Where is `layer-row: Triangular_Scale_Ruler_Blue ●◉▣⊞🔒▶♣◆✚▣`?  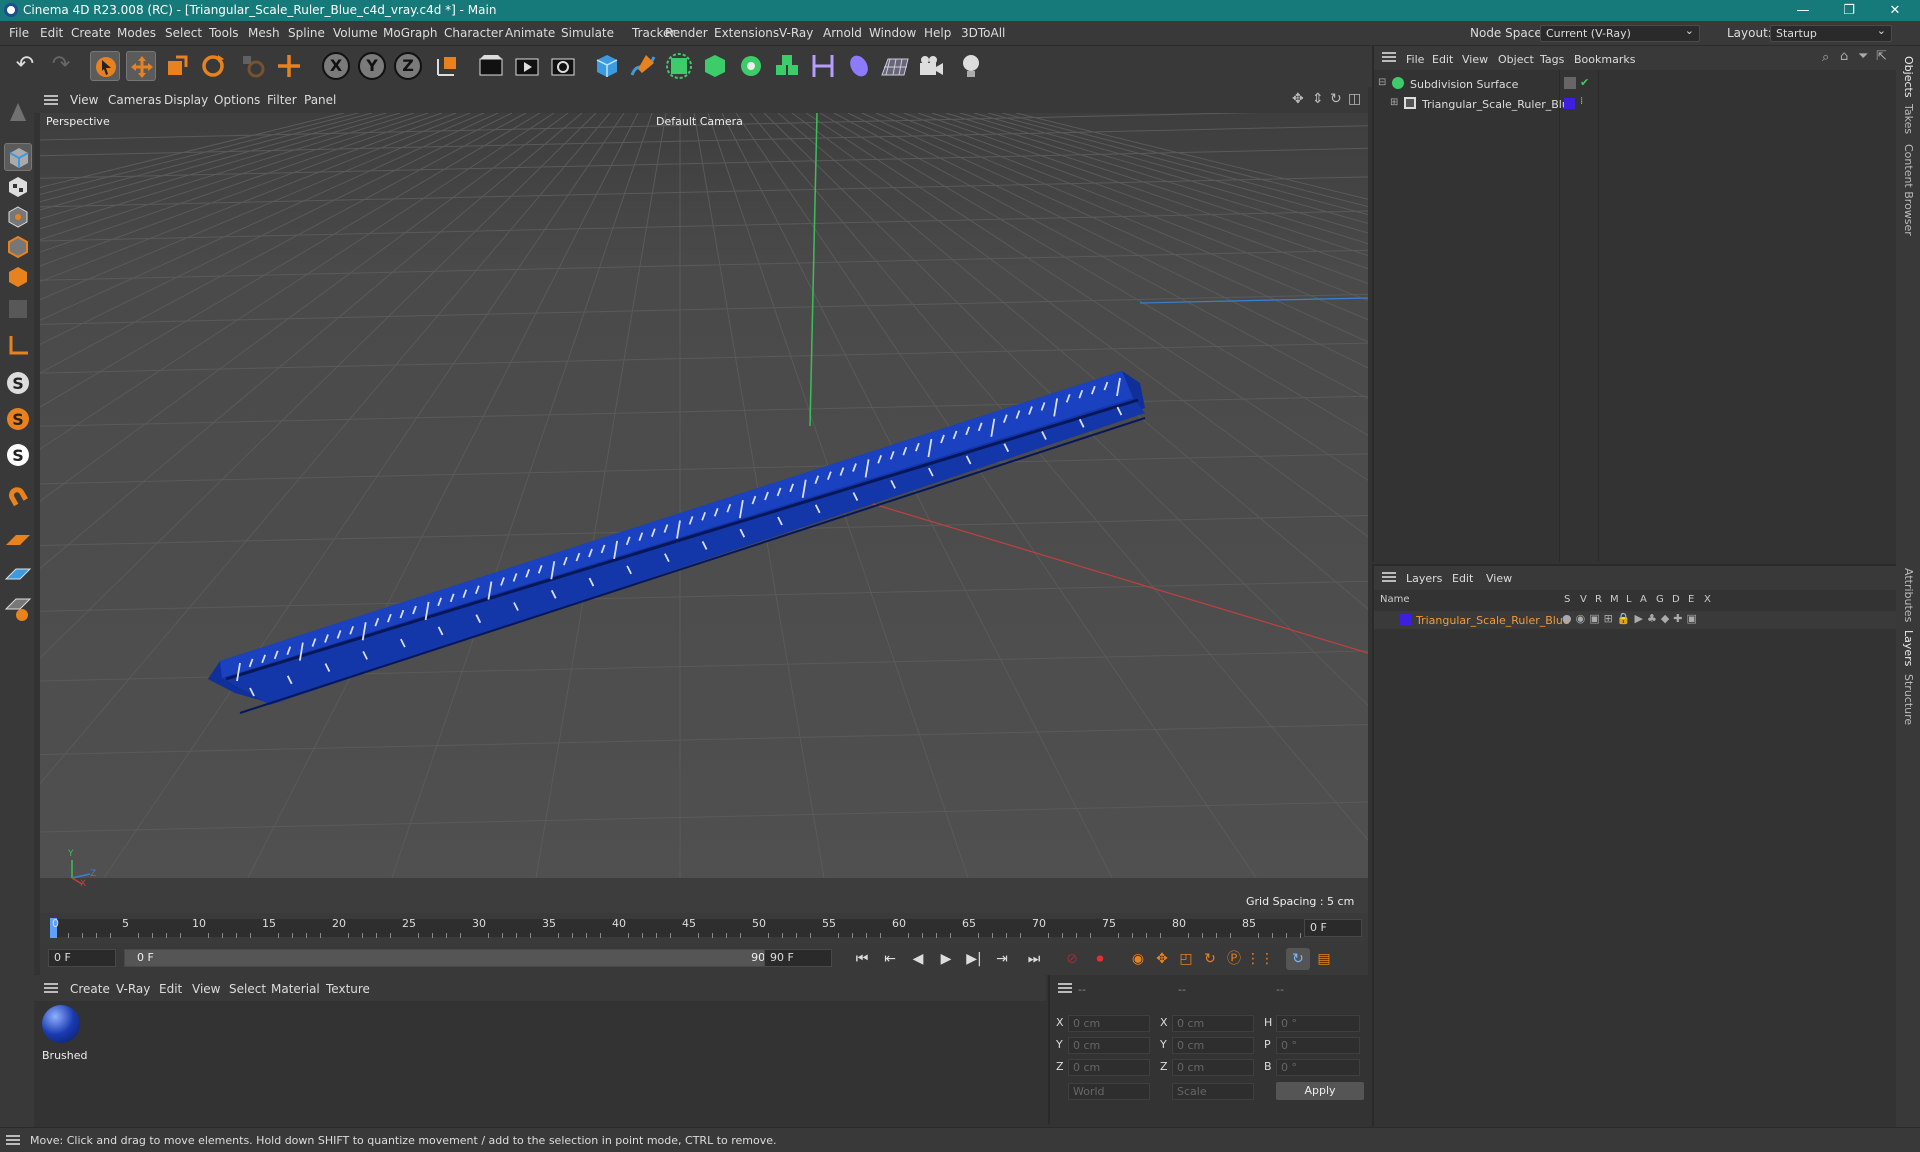
layer-row: Triangular_Scale_Ruler_Blue ●◉▣⊞🔒▶♣◆✚▣ is located at coordinates (1636, 620).